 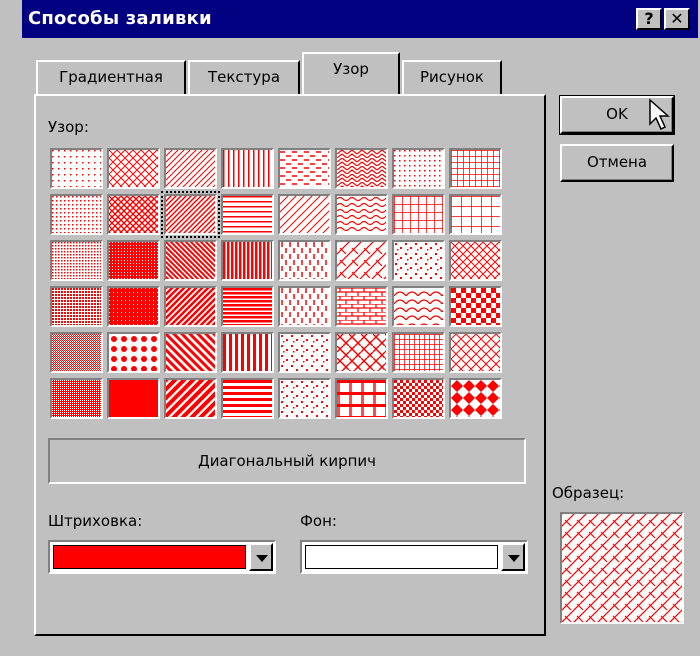 What do you see at coordinates (111, 77) in the screenshot?
I see `tab-gradient: Градиентная` at bounding box center [111, 77].